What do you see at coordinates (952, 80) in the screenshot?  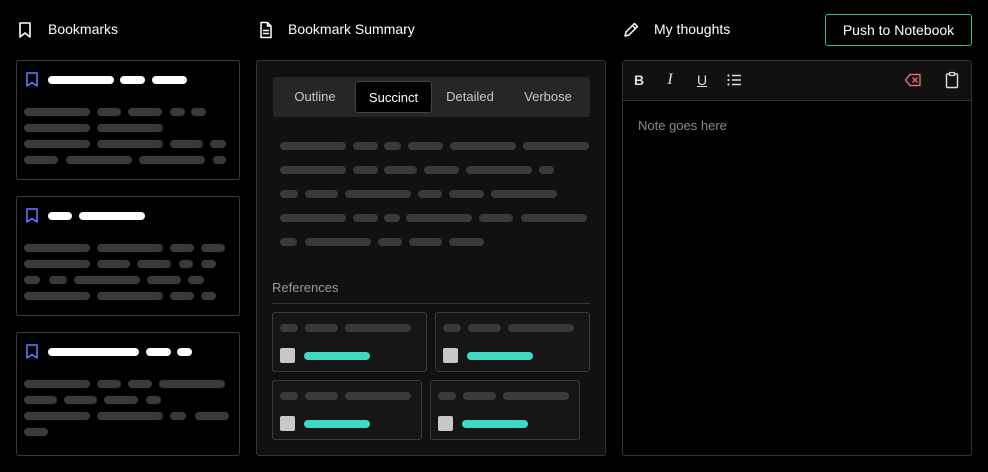 I see `clipboard-icon` at bounding box center [952, 80].